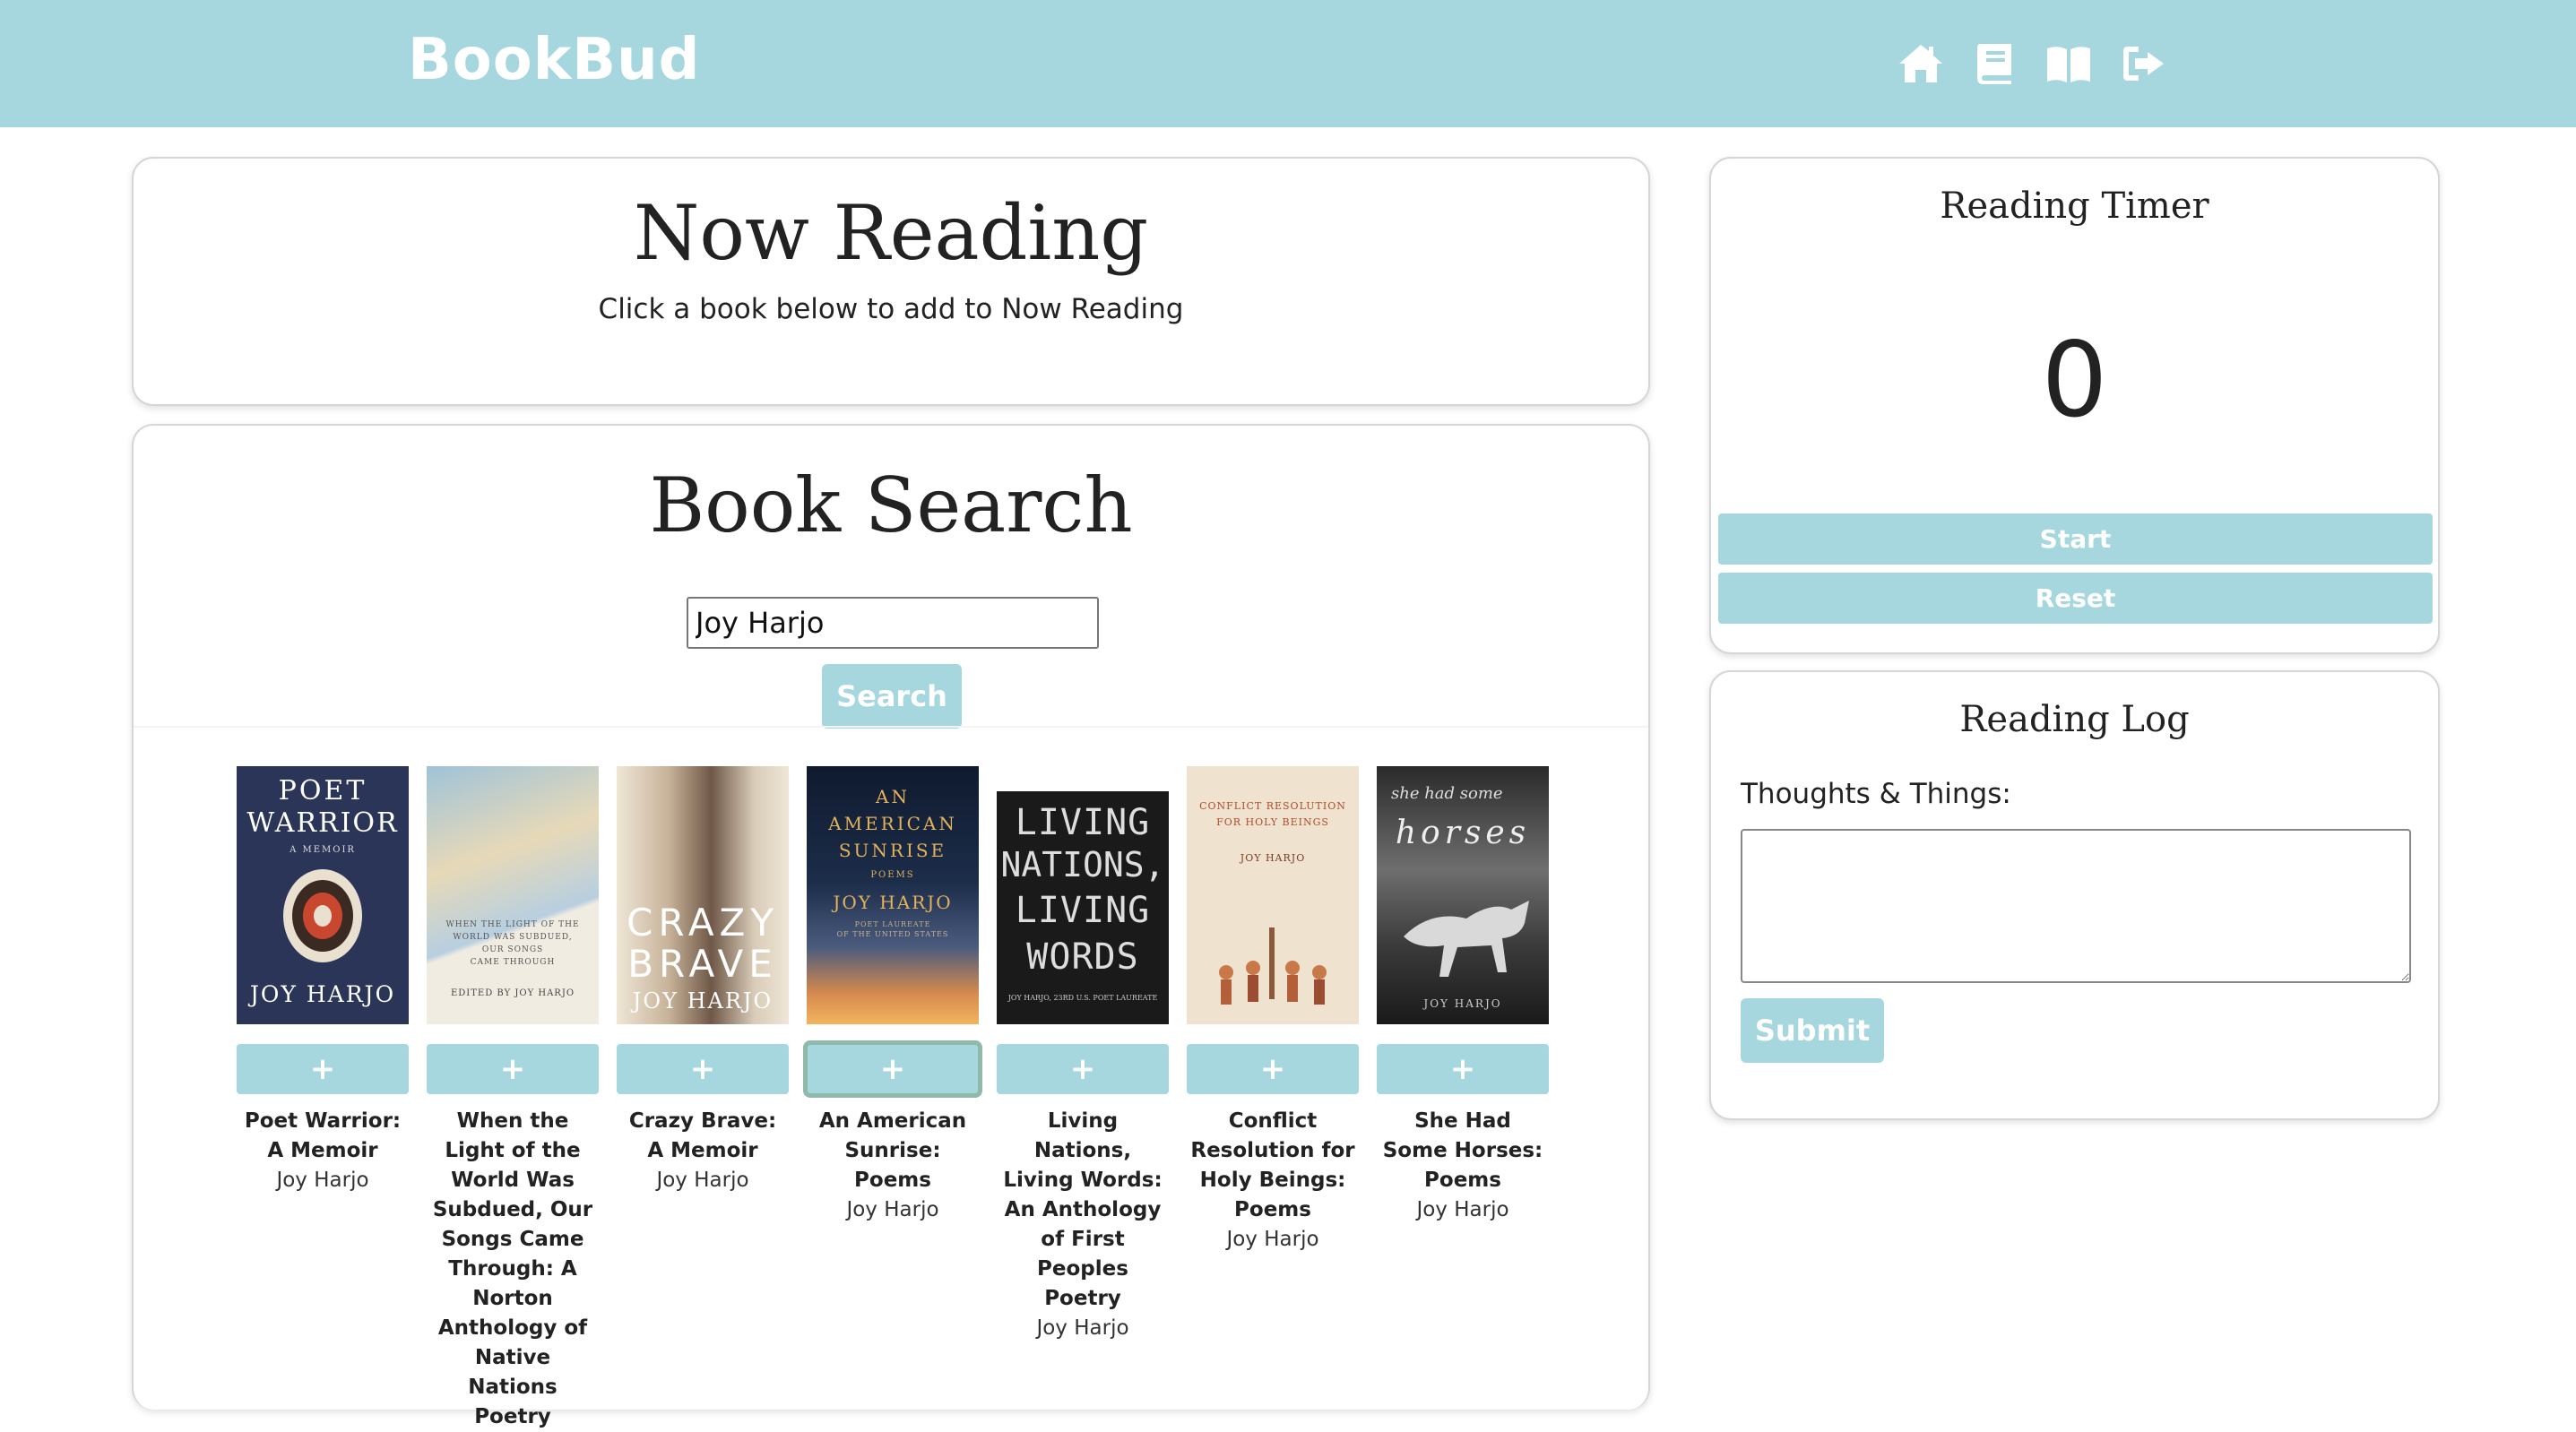 Image resolution: width=2576 pixels, height=1432 pixels. I want to click on cover-text: CRAZY, so click(703, 923).